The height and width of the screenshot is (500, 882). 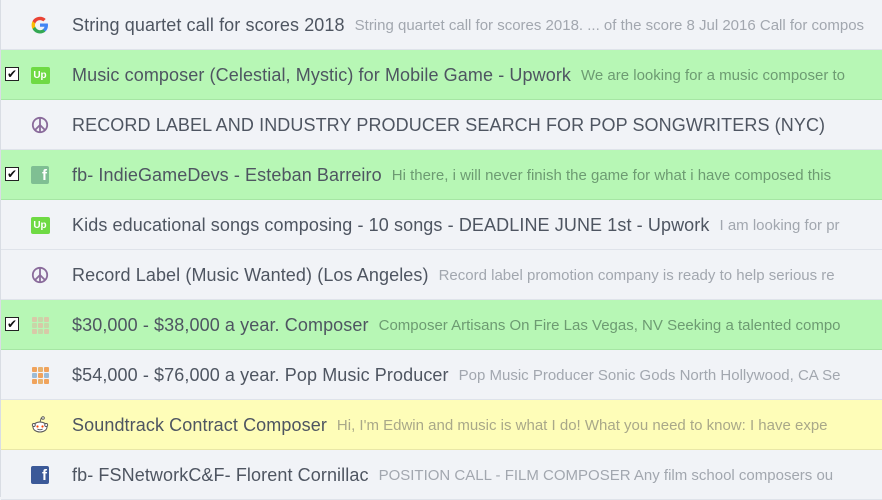 I want to click on message-preview: We are looking for a music composer to, so click(x=713, y=75).